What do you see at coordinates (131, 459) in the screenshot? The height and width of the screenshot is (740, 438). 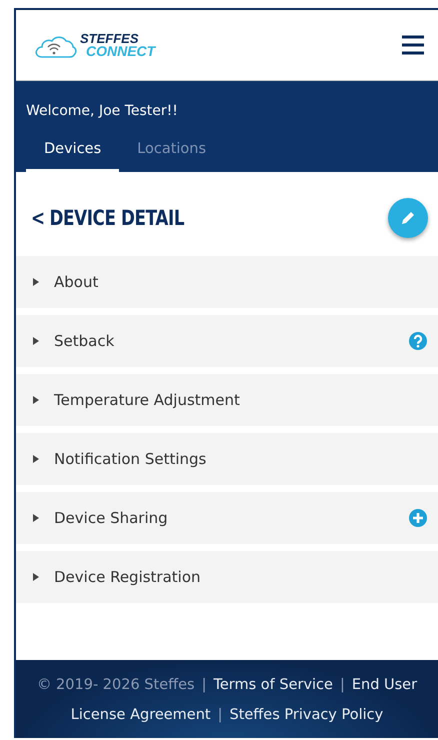 I see `row-label: Notification Settings` at bounding box center [131, 459].